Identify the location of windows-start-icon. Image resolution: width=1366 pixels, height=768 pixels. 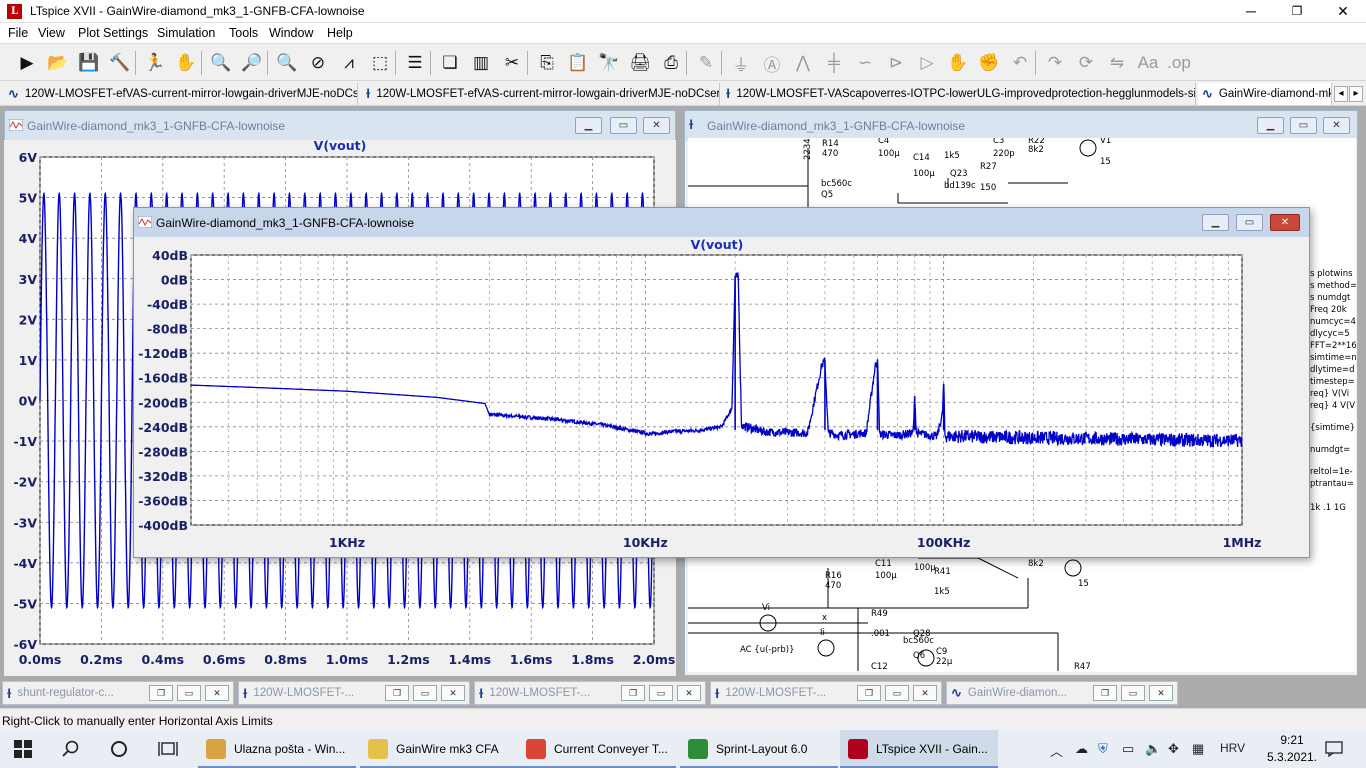
(23, 749).